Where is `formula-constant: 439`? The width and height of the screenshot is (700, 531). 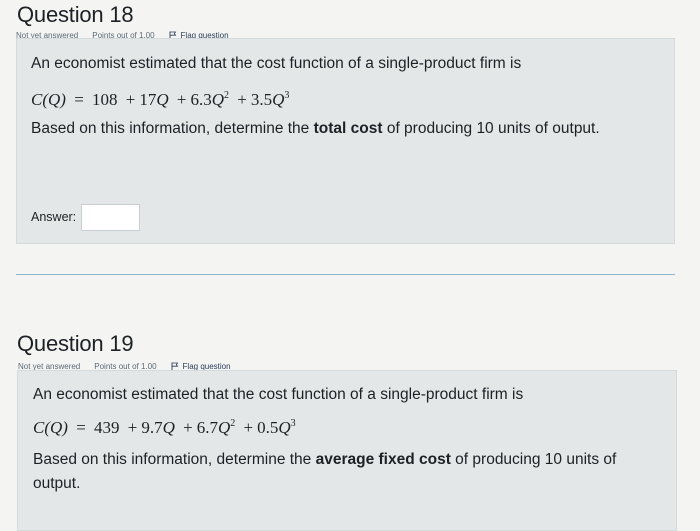
formula-constant: 439 is located at coordinates (107, 427).